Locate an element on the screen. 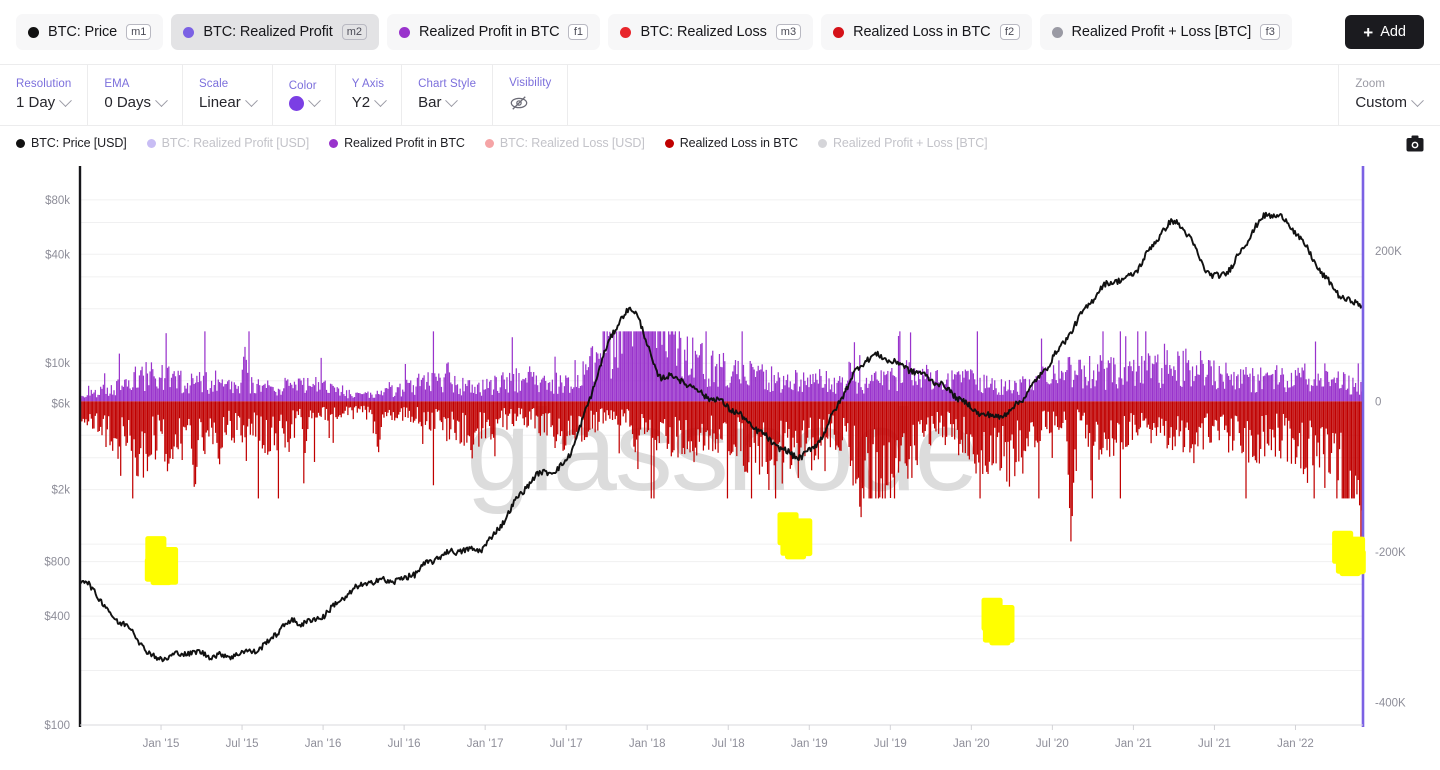 This screenshot has width=1440, height=770. control-ema: EMA 0 Days is located at coordinates (136, 95).